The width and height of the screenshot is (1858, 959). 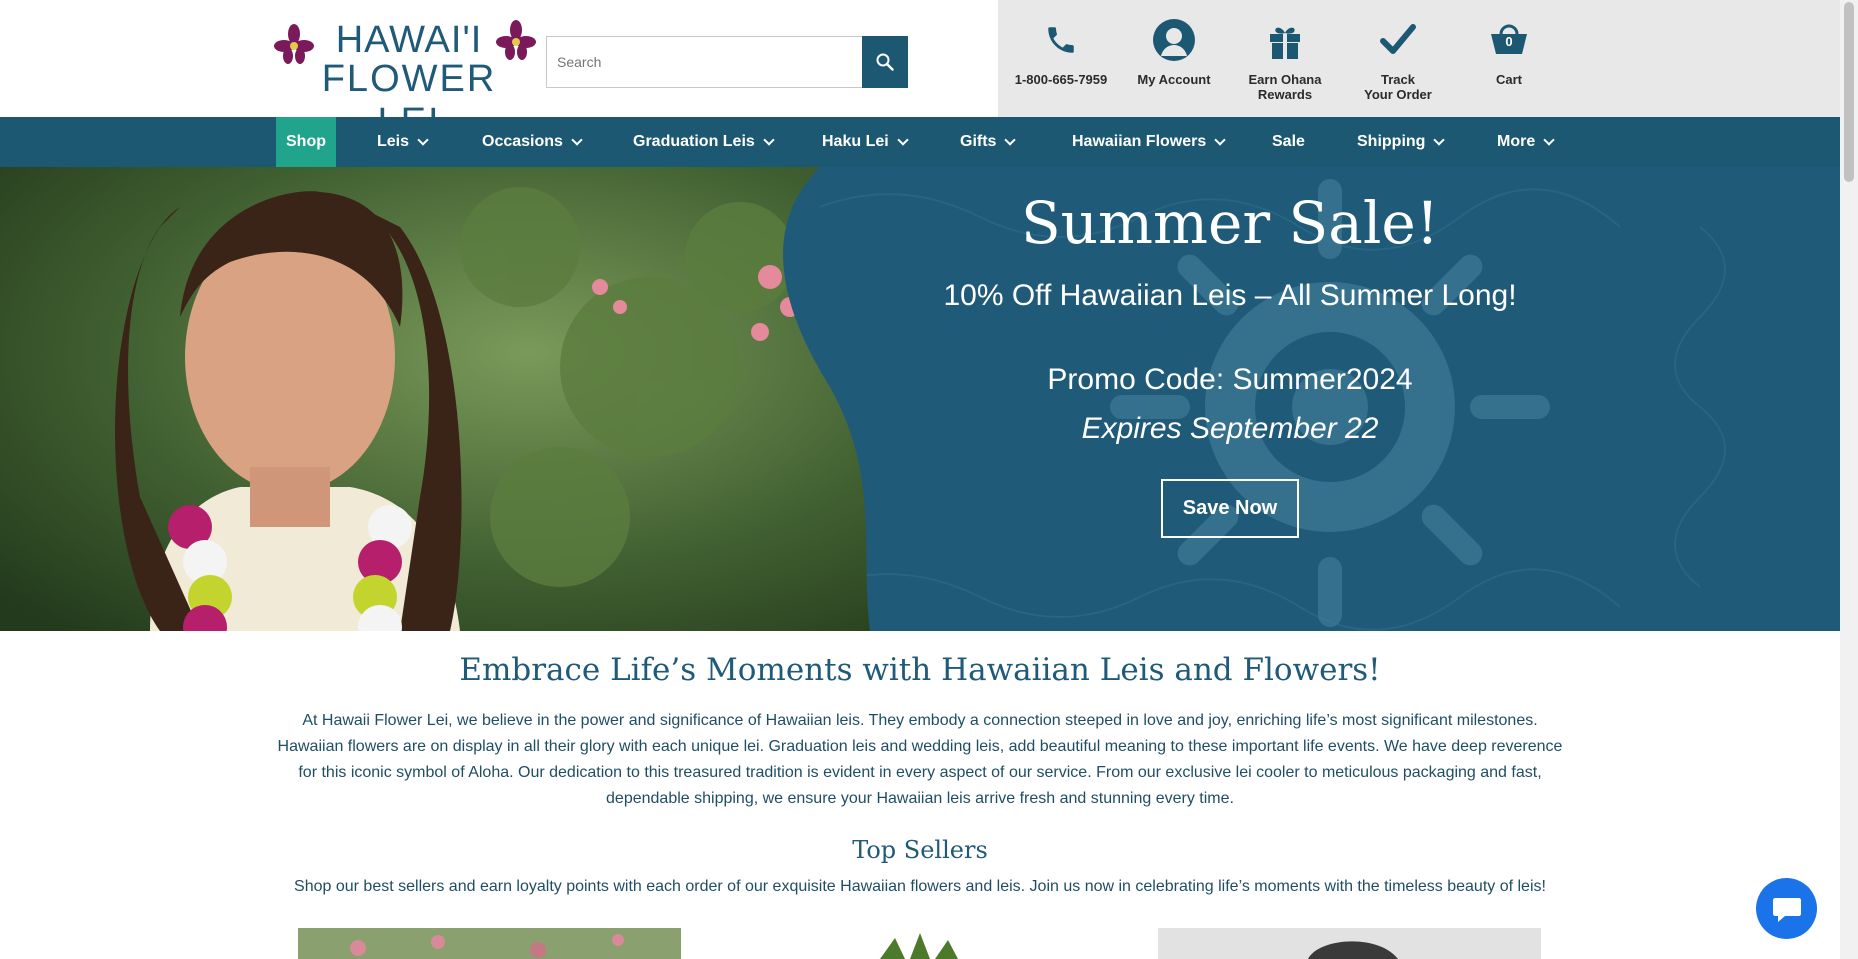 What do you see at coordinates (920, 850) in the screenshot?
I see `top-sellers-heading: Top Sellers` at bounding box center [920, 850].